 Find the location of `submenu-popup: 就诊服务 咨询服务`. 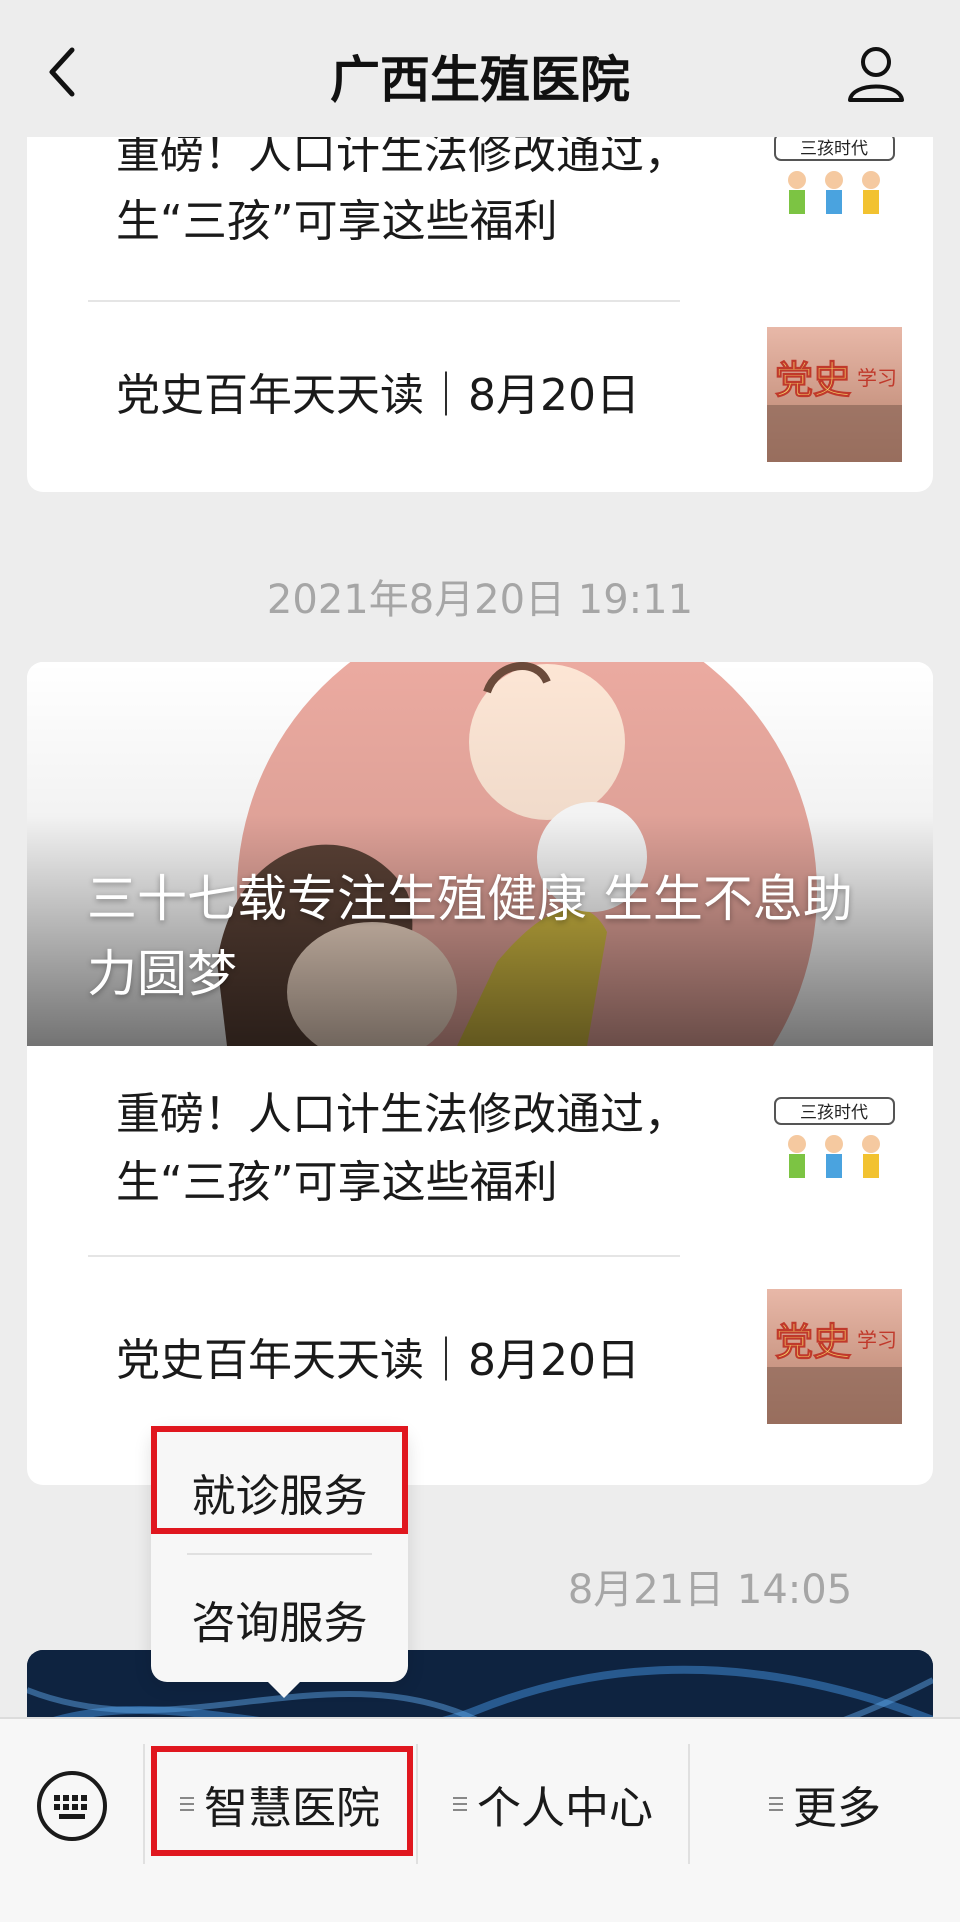

submenu-popup: 就诊服务 咨询服务 is located at coordinates (279, 1563).